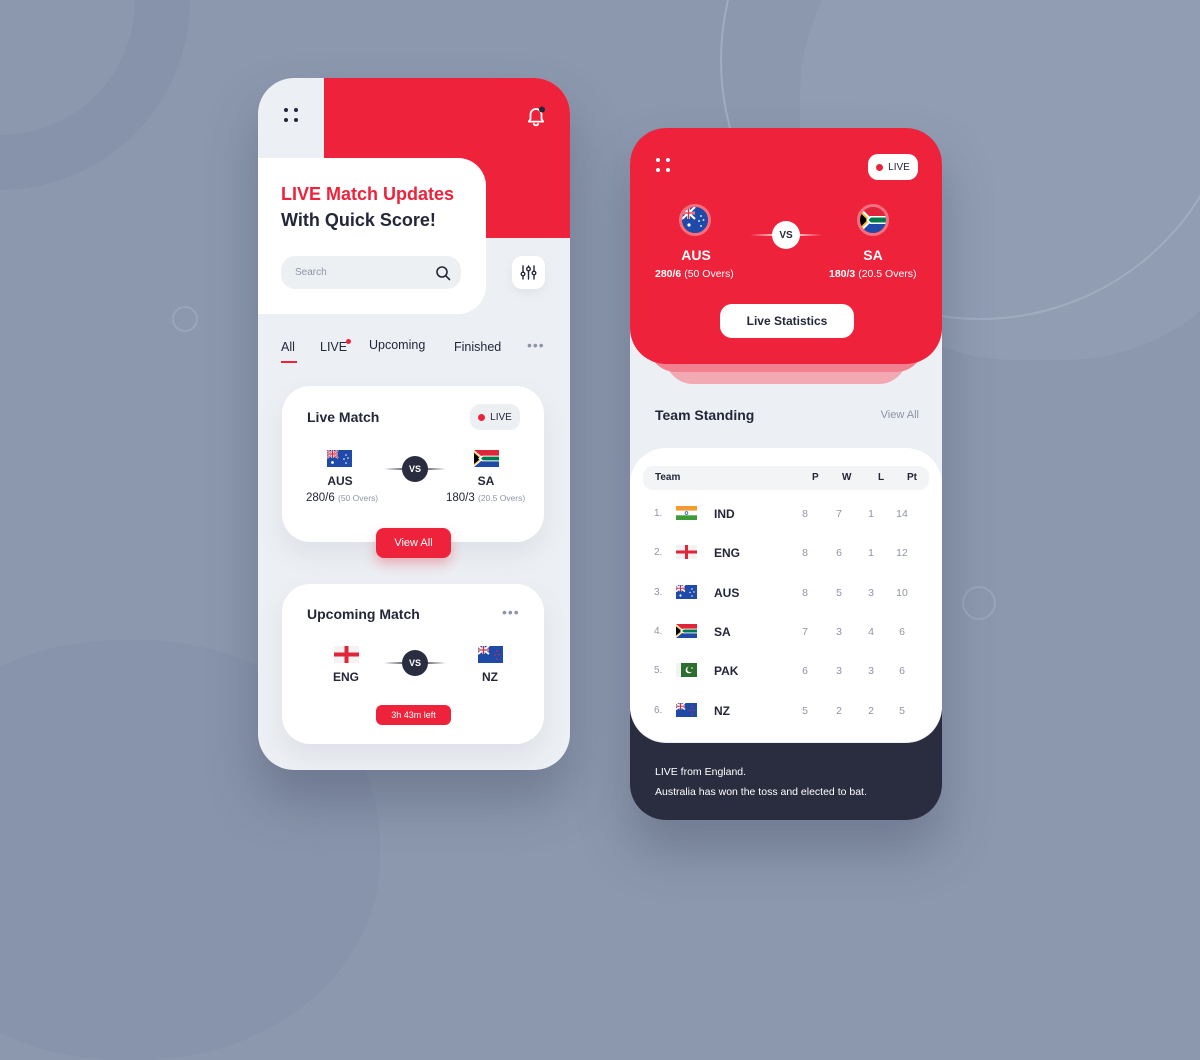  What do you see at coordinates (722, 710) in the screenshot?
I see `team-code: NZ` at bounding box center [722, 710].